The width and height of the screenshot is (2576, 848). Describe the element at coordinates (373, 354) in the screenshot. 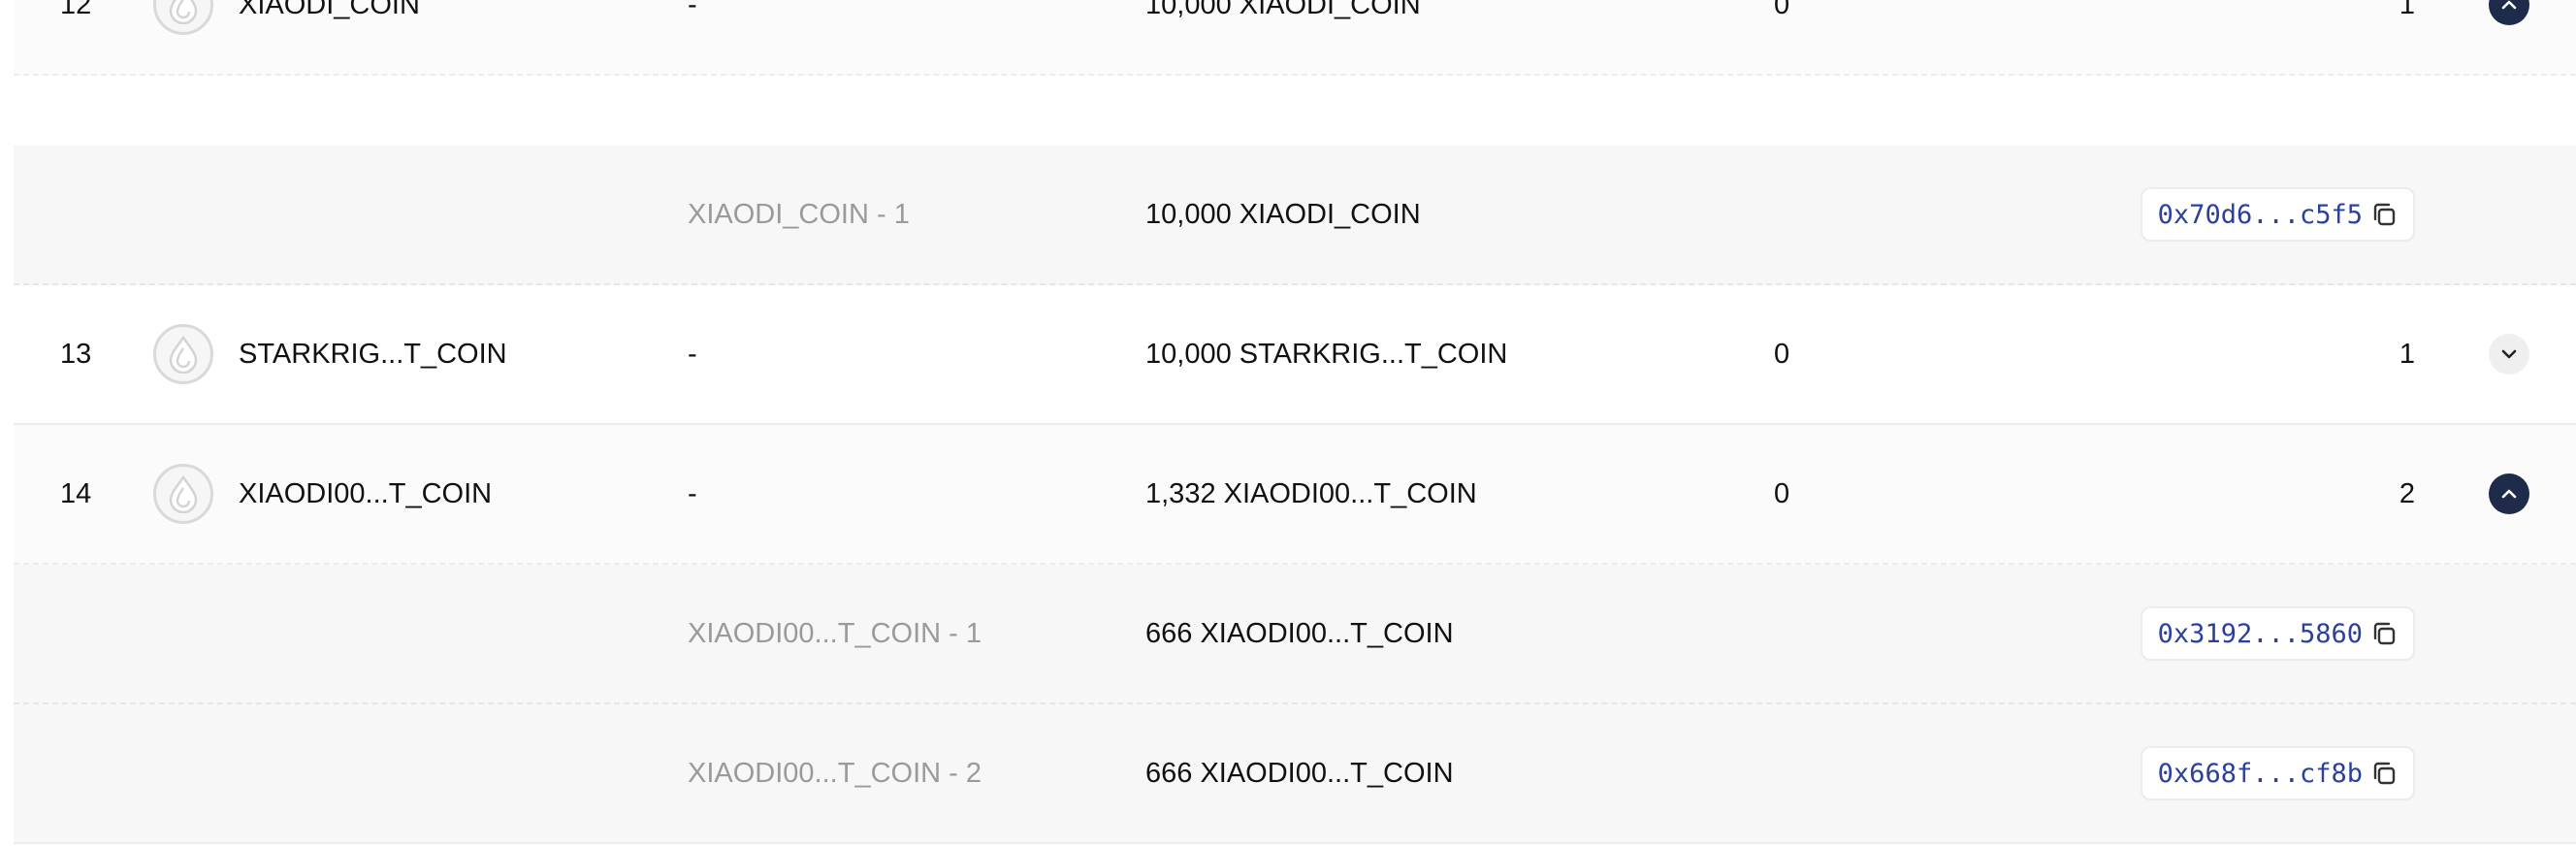

I see `token-name: STARKRIG...T_COIN` at that location.